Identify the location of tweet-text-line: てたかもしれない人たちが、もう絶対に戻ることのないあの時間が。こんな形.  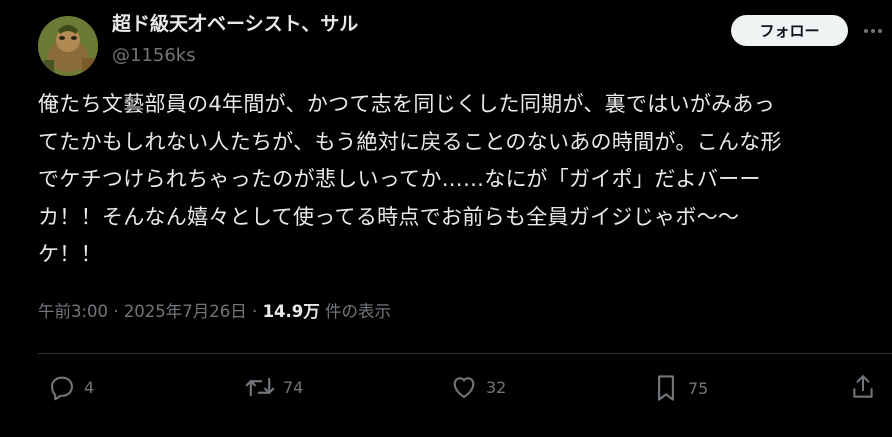
(410, 141).